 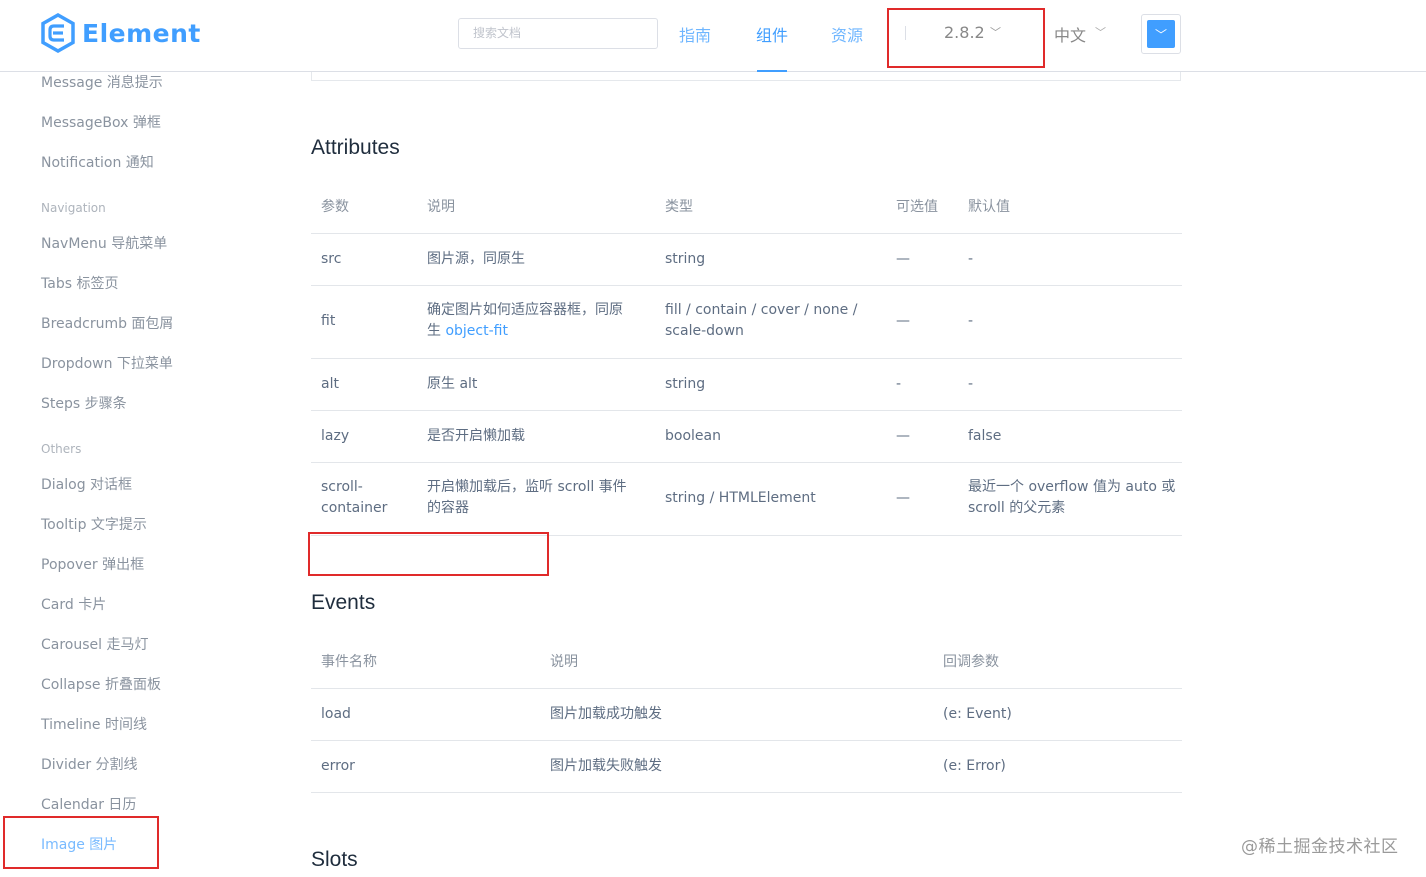 I want to click on search-input: 搜索文档, so click(x=558, y=33).